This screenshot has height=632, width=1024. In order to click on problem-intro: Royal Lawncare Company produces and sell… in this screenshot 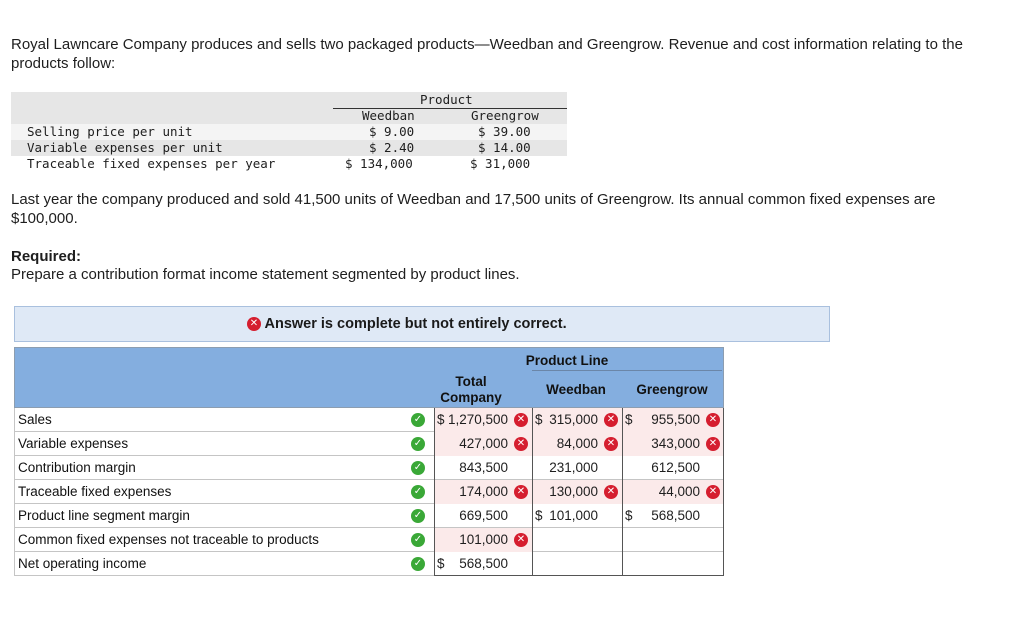, I will do `click(487, 54)`.